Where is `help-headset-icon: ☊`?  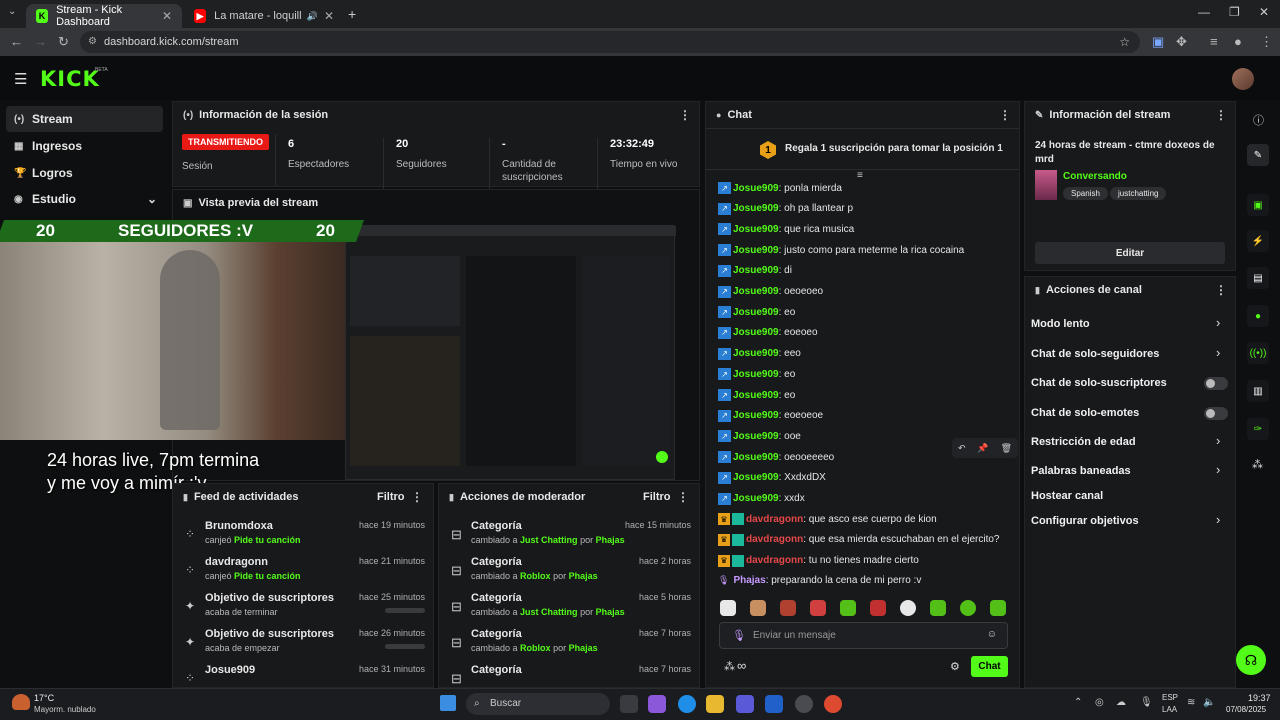 help-headset-icon: ☊ is located at coordinates (1251, 660).